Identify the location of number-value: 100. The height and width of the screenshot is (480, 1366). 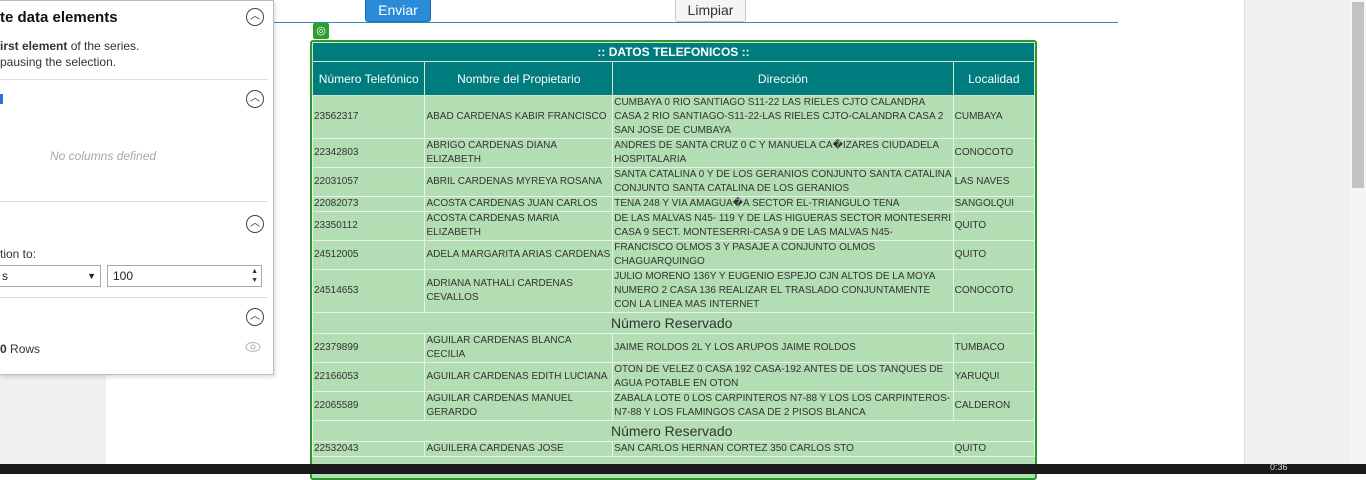
(123, 276).